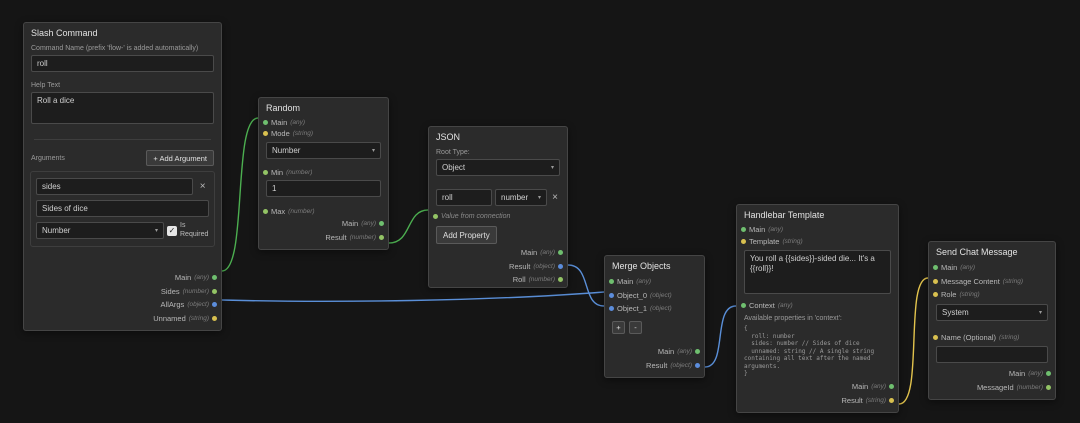 This screenshot has height=423, width=1080. I want to click on node-title: Send Chat Message, so click(992, 251).